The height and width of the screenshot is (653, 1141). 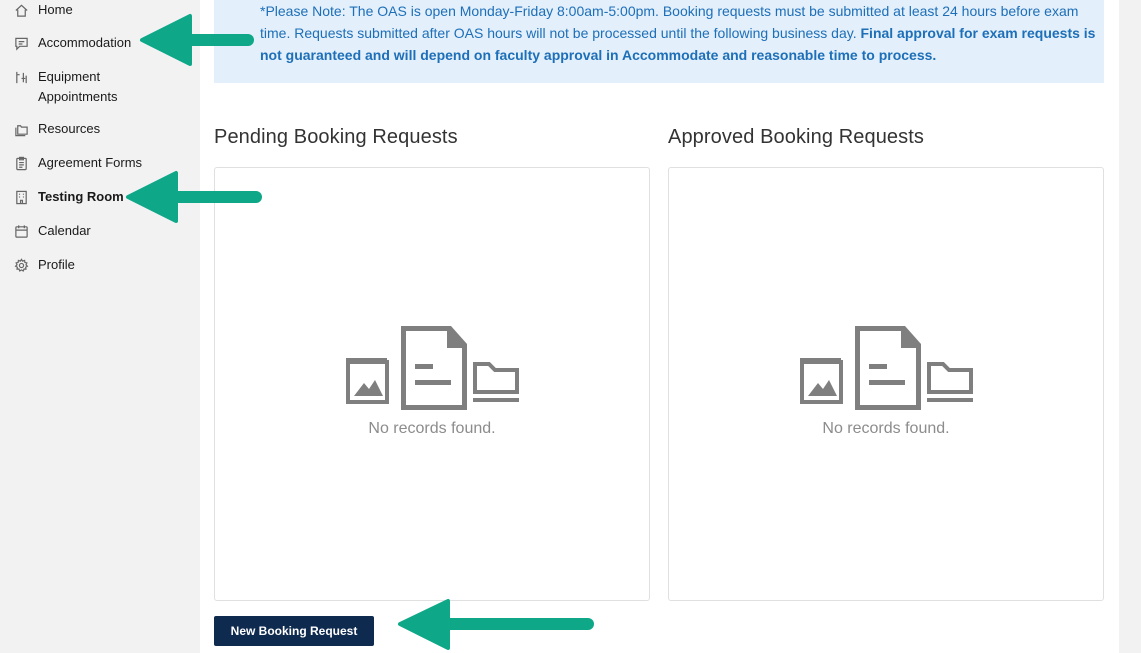 I want to click on gear-icon, so click(x=21, y=265).